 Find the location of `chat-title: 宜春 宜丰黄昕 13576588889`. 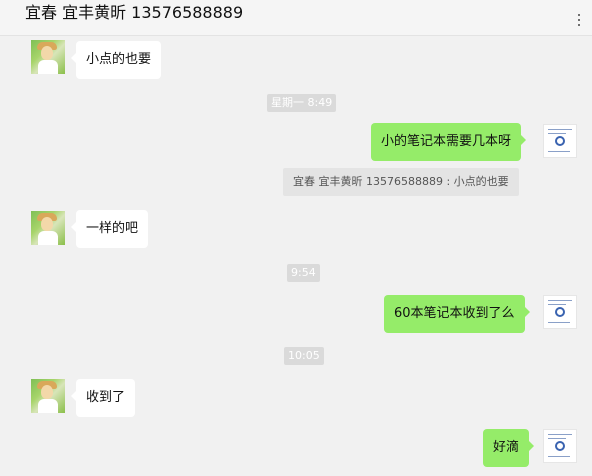

chat-title: 宜春 宜丰黄昕 13576588889 is located at coordinates (134, 12).